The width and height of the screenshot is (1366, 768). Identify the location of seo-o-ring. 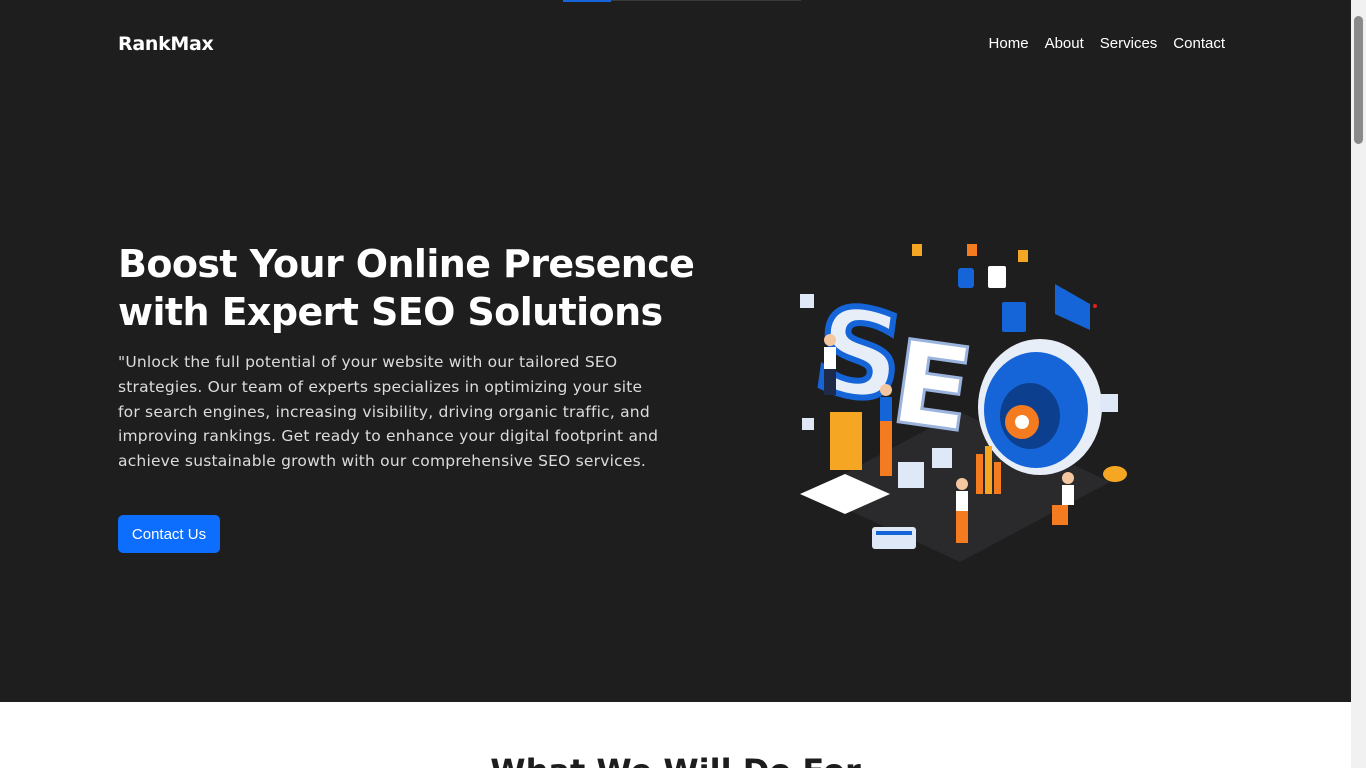
(1040, 407).